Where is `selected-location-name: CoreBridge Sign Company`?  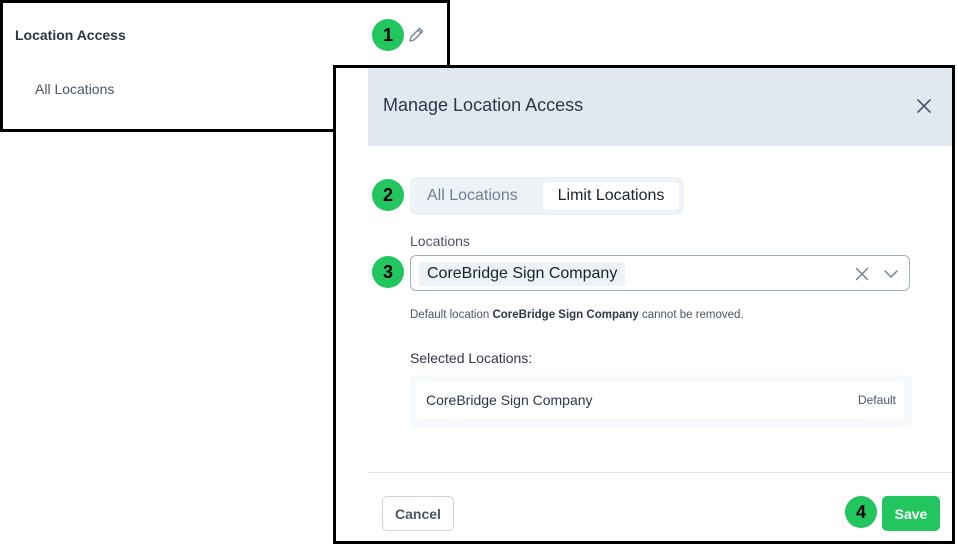
selected-location-name: CoreBridge Sign Company is located at coordinates (509, 400).